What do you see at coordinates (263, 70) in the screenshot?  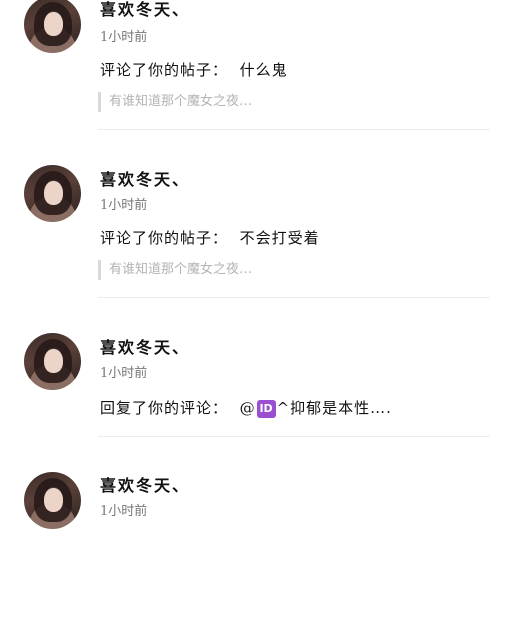 I see `comment-text: 什么鬼` at bounding box center [263, 70].